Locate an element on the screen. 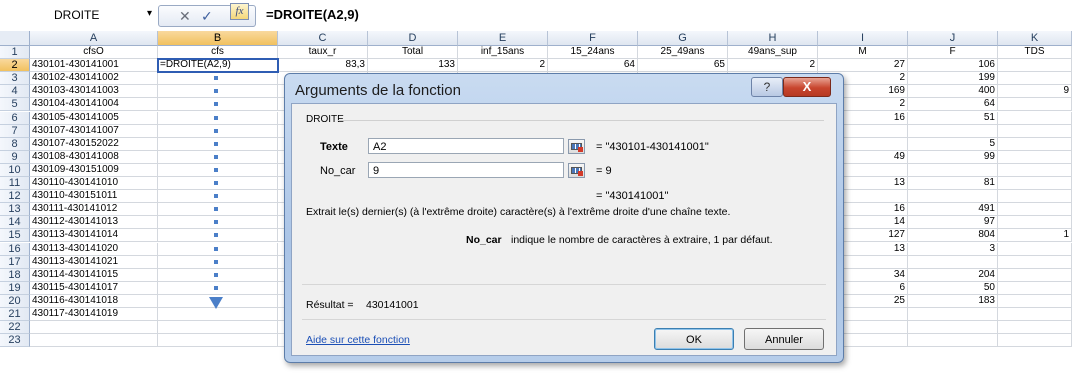 This screenshot has width=1072, height=380. column-header-f: F is located at coordinates (593, 38).